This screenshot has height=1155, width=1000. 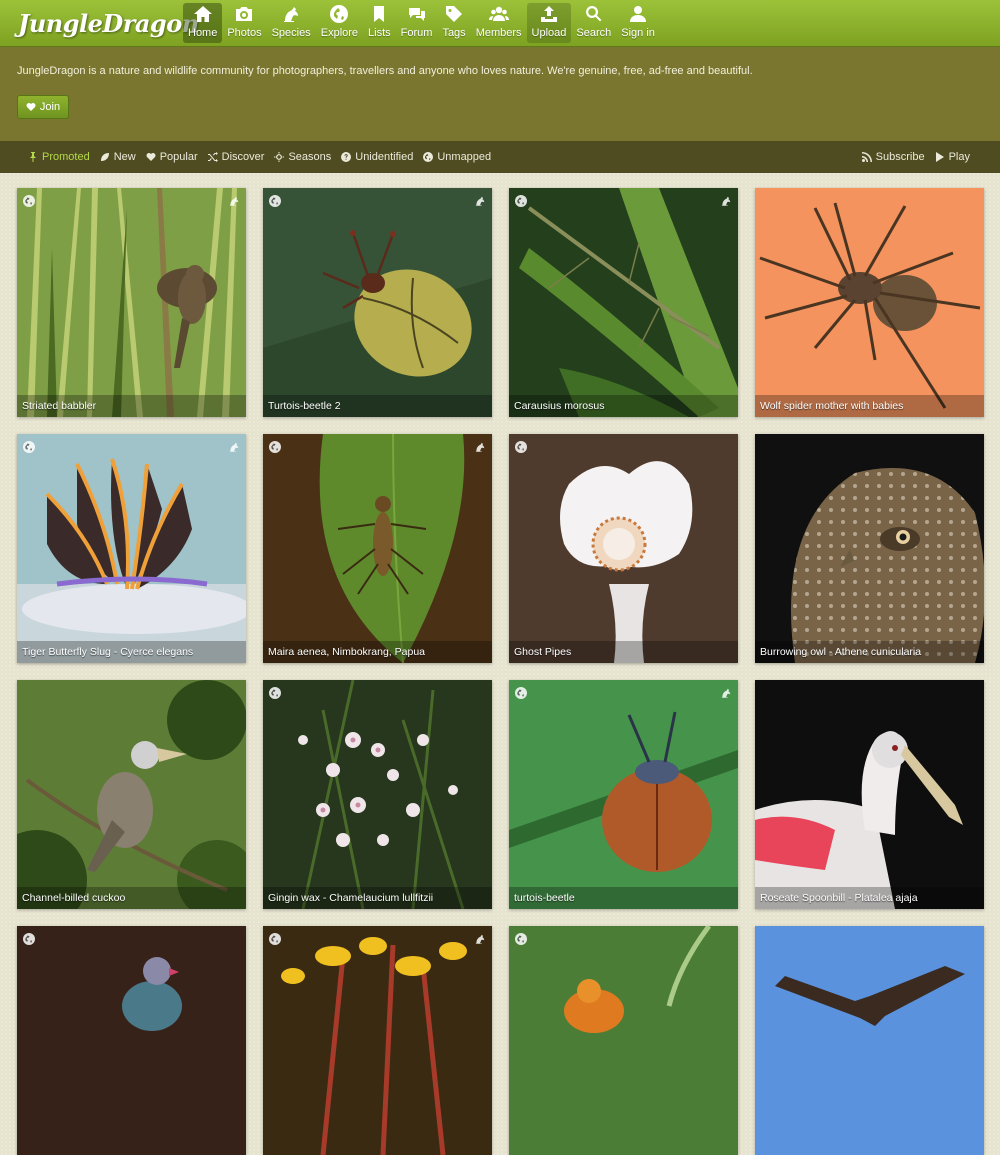 What do you see at coordinates (623, 898) in the screenshot?
I see `photo-caption: turtois-beetle` at bounding box center [623, 898].